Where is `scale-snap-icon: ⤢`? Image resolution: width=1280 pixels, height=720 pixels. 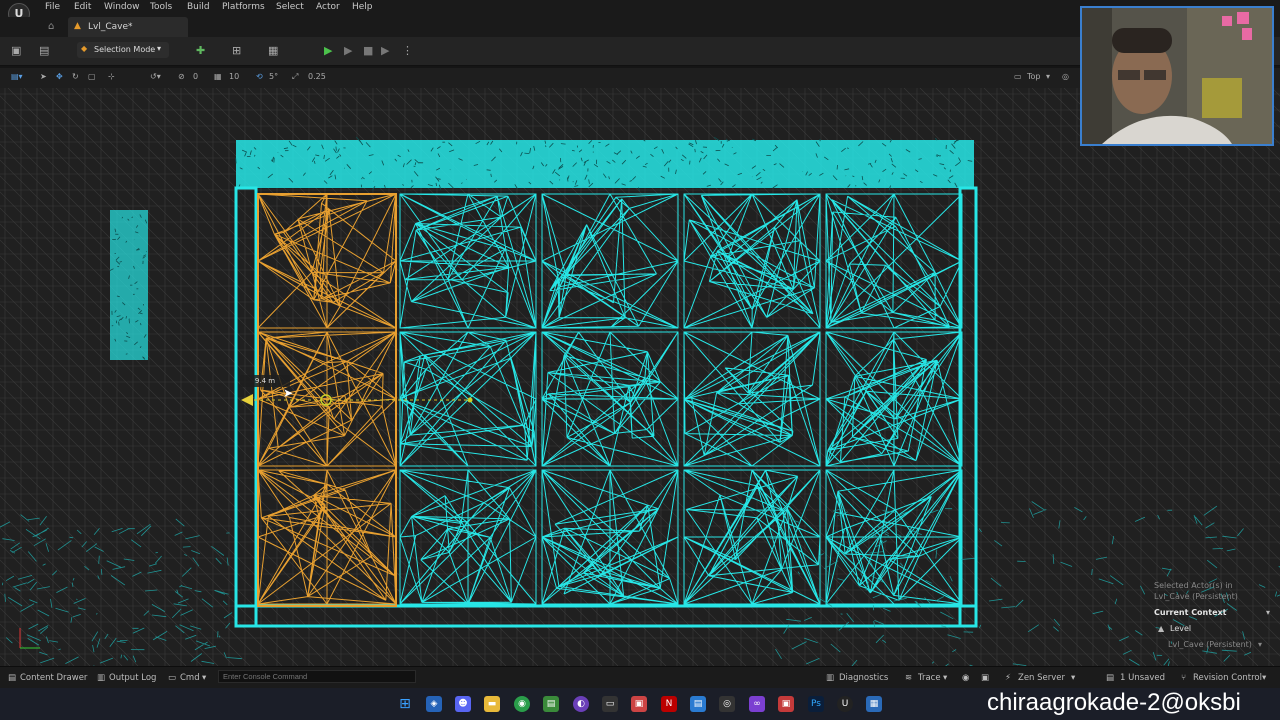 scale-snap-icon: ⤢ is located at coordinates (295, 77).